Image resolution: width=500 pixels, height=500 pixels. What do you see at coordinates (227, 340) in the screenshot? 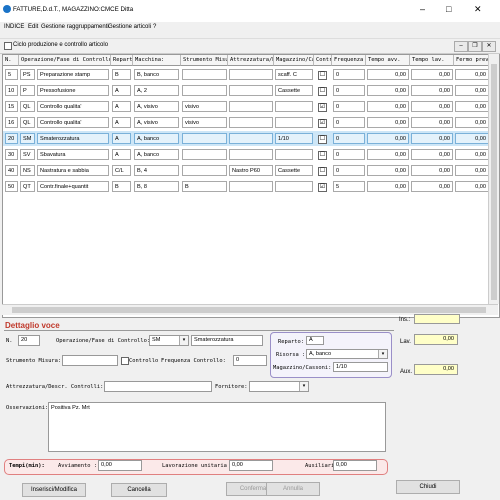
I see `operazione-desc-field: Smaterozzatura` at bounding box center [227, 340].